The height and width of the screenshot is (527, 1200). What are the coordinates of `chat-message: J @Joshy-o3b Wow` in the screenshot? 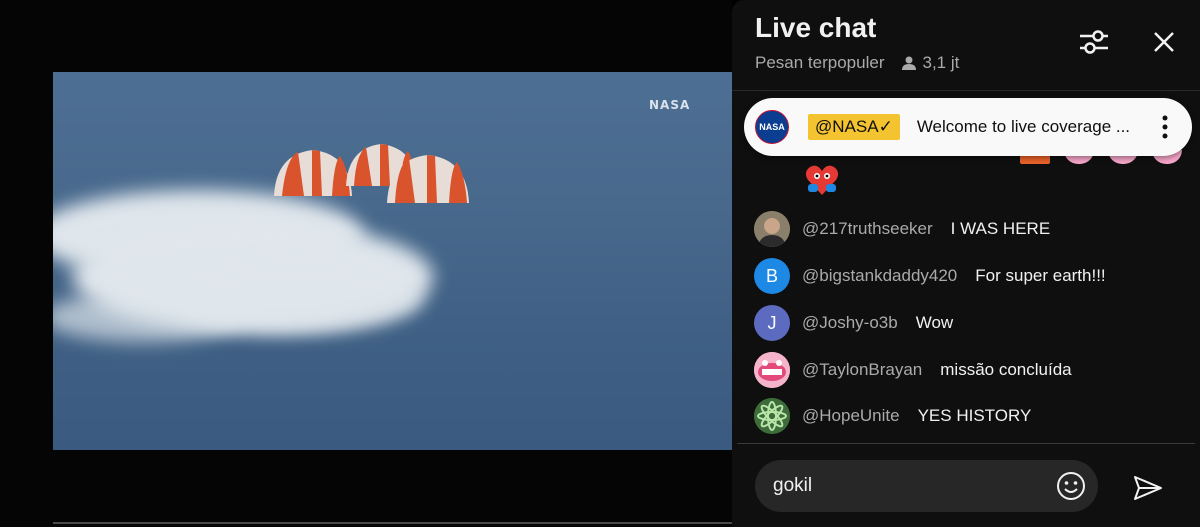 It's located at (853, 323).